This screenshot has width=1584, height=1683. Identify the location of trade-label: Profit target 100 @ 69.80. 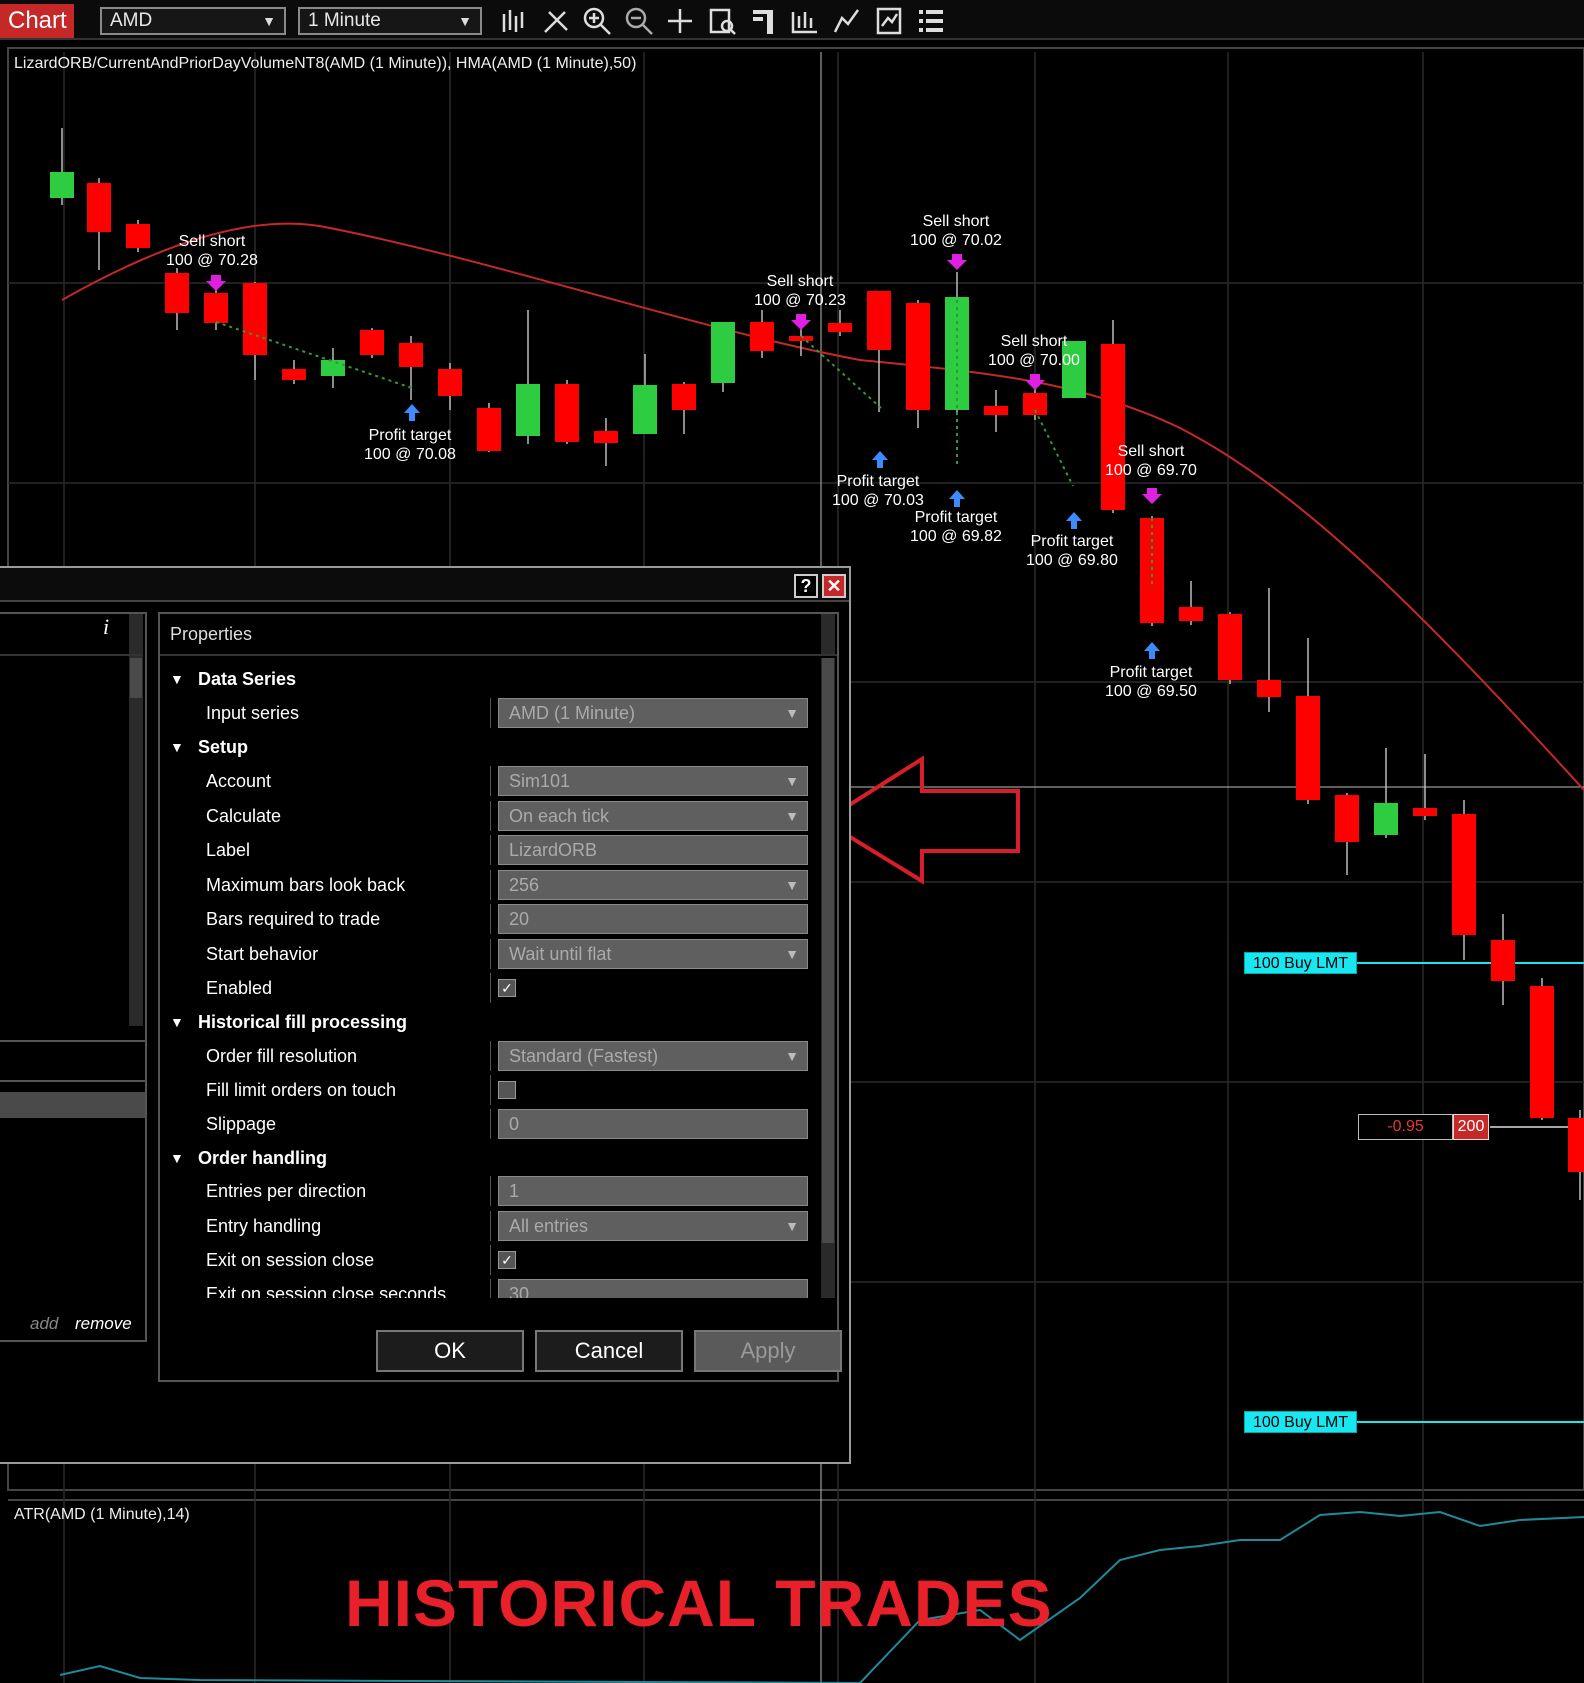
(1072, 551).